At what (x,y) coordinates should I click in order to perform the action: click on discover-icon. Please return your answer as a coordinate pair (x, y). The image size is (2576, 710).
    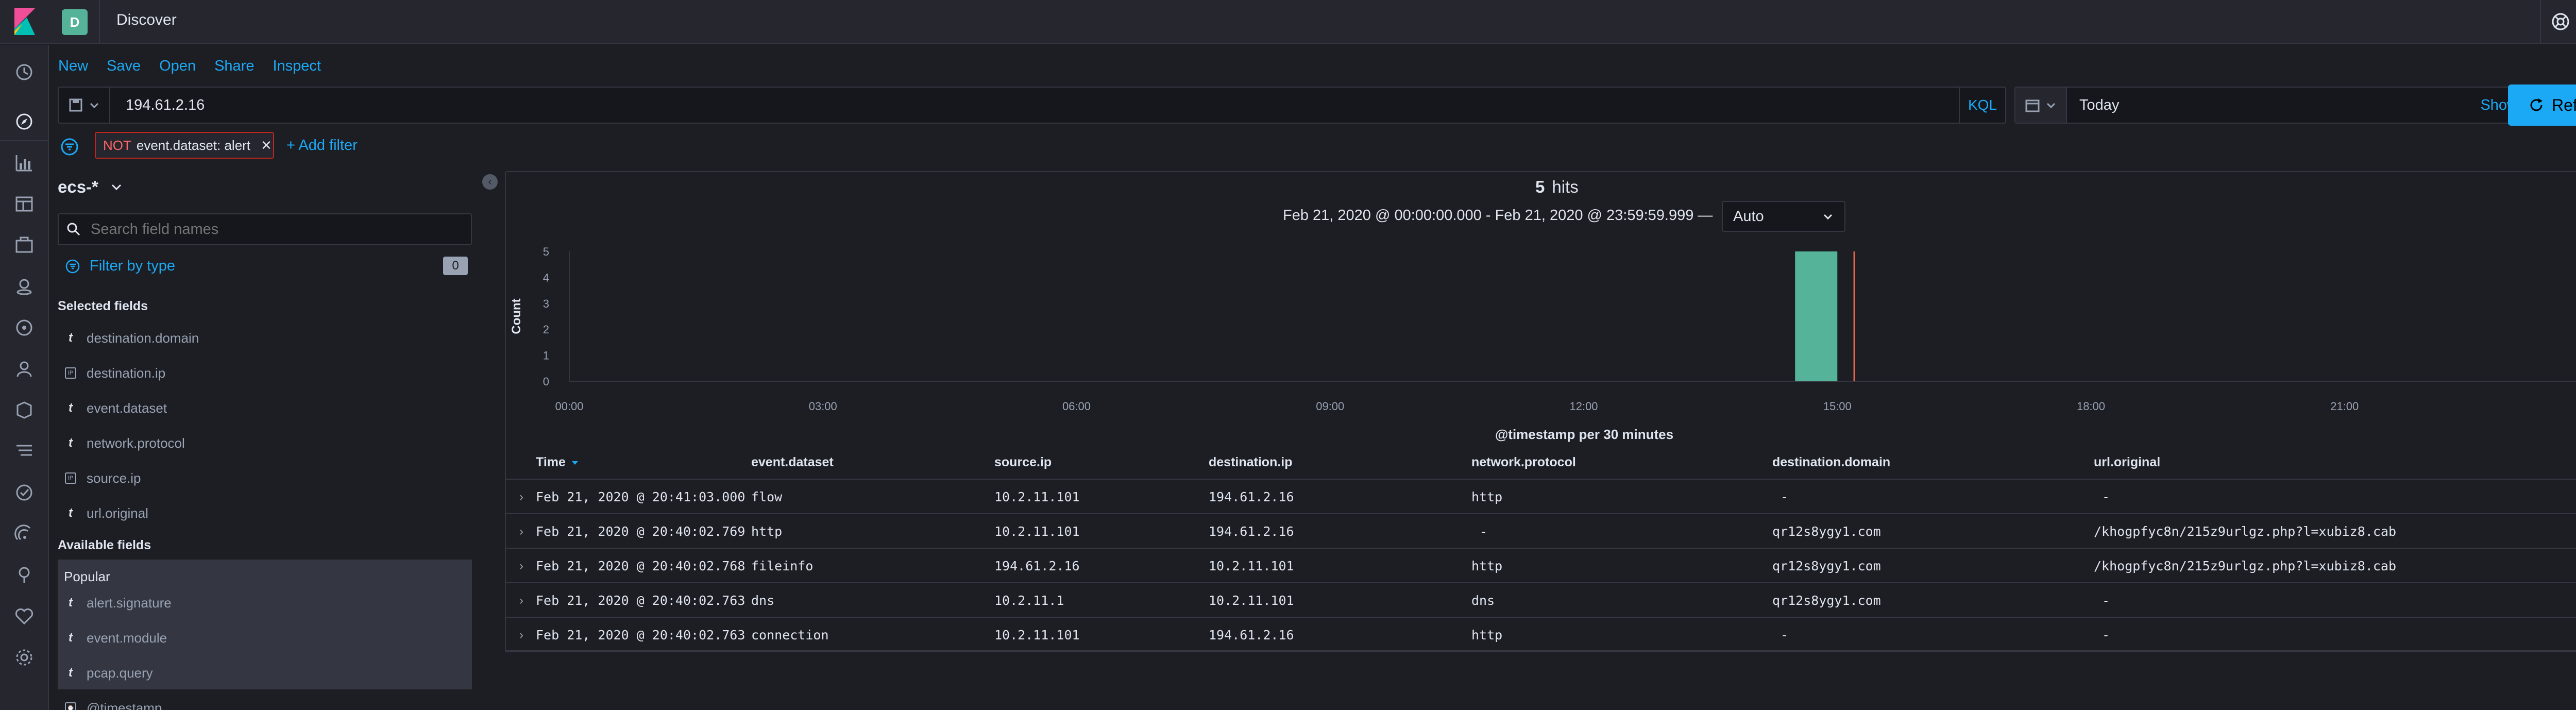
    Looking at the image, I should click on (24, 121).